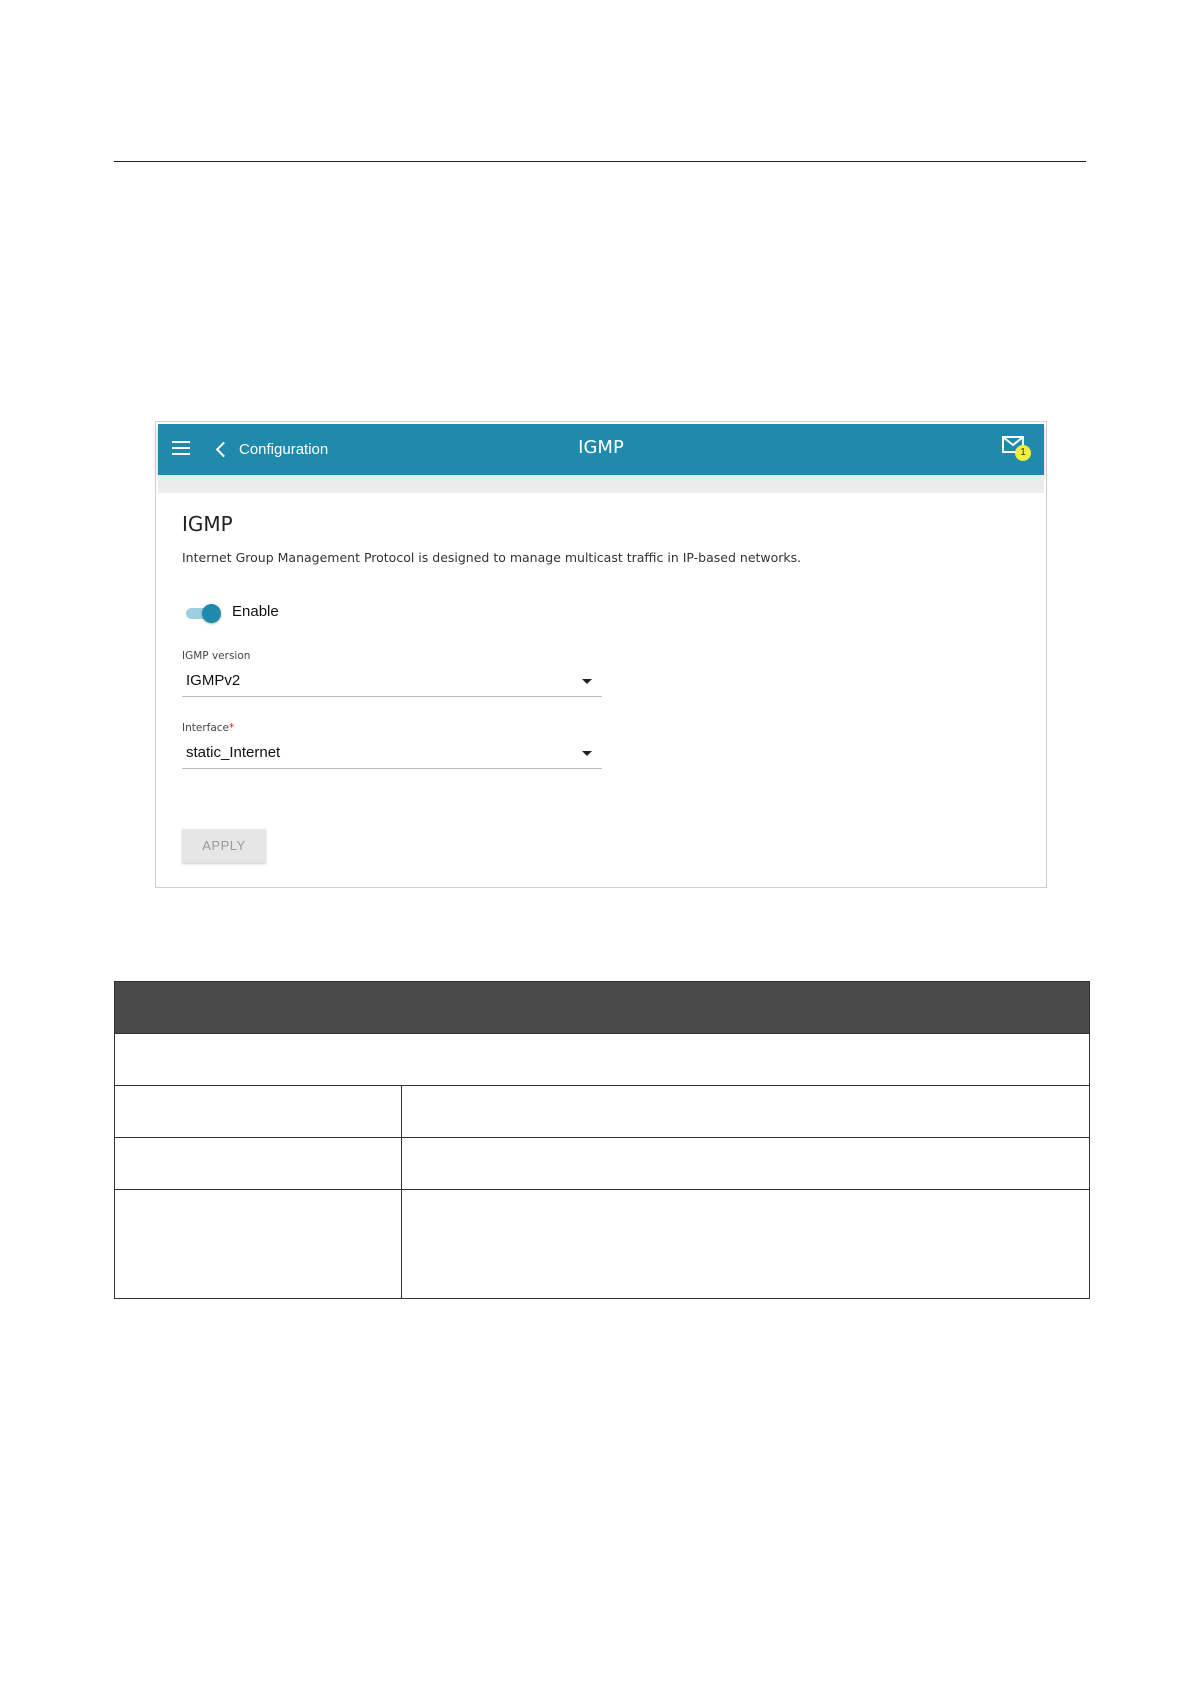 The width and height of the screenshot is (1191, 1684). I want to click on interface-label: Interface*, so click(208, 728).